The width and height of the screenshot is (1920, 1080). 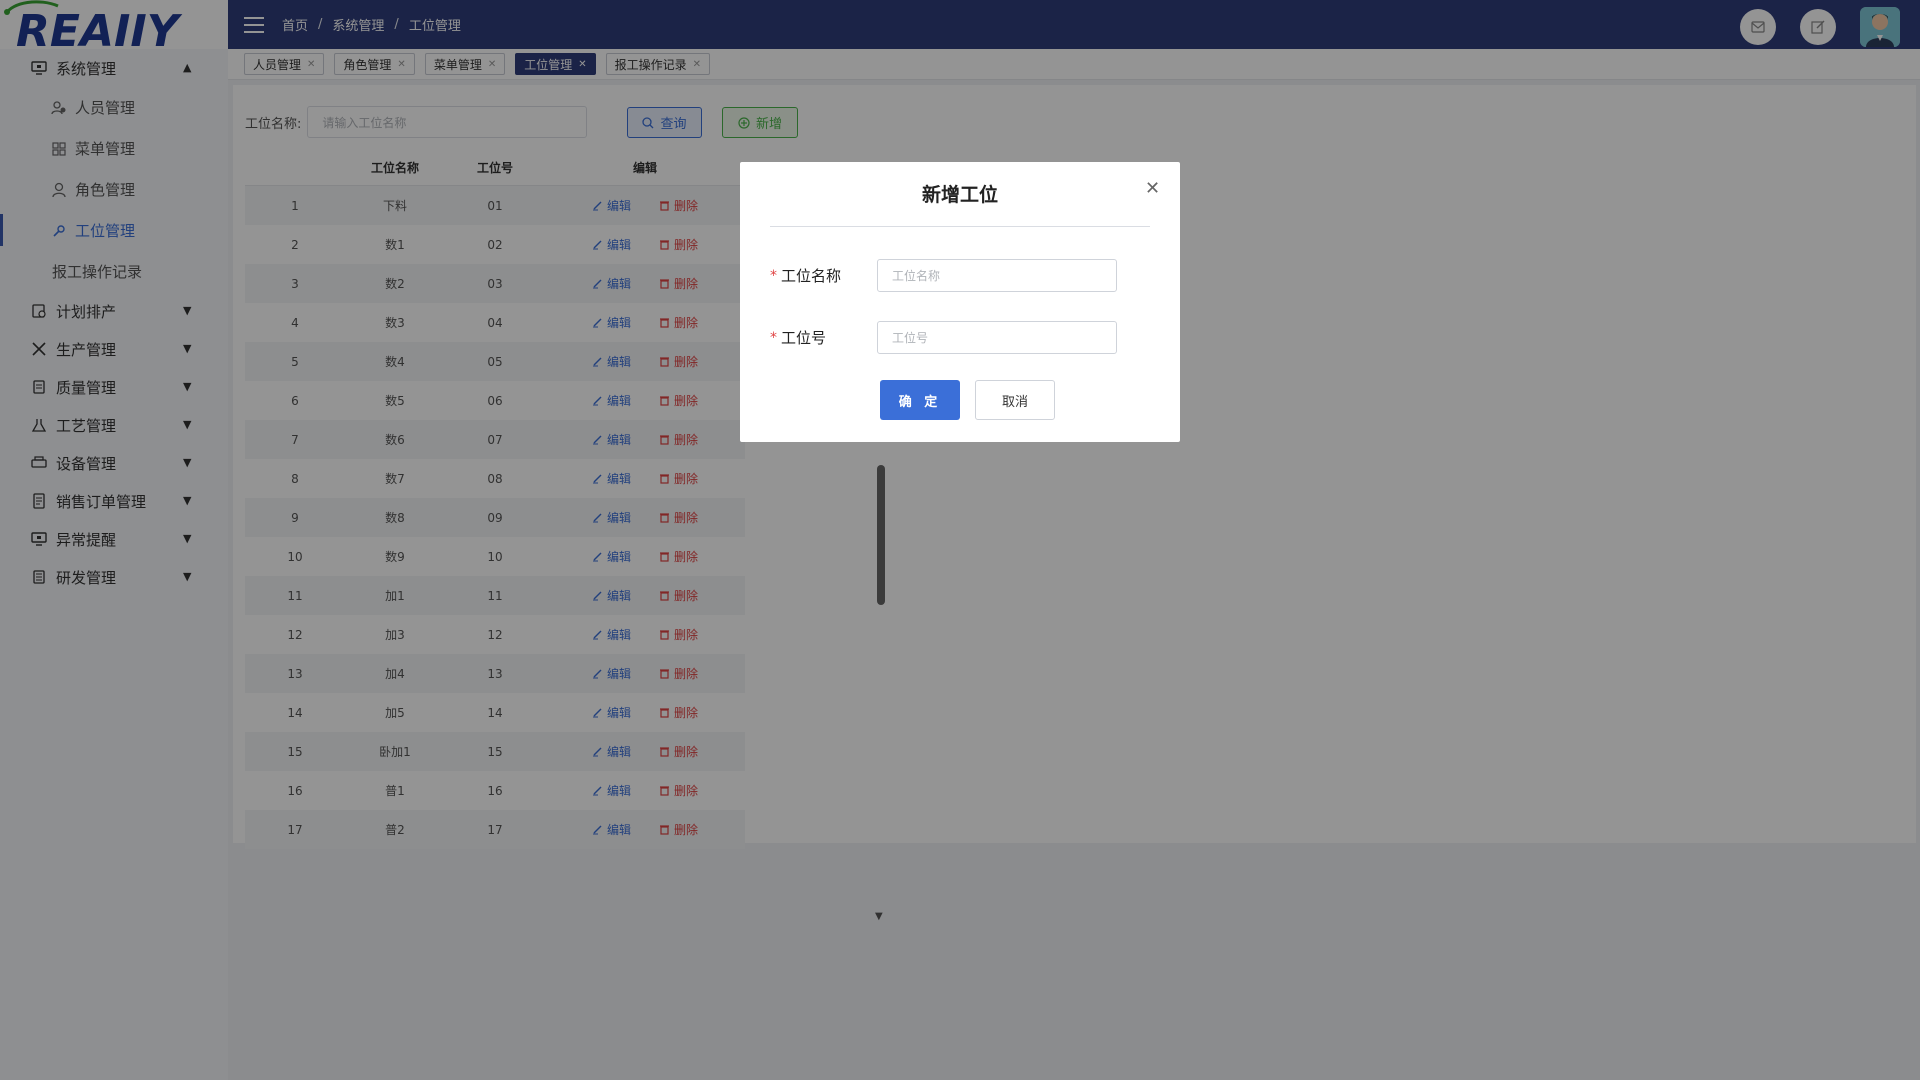 What do you see at coordinates (960, 302) in the screenshot?
I see `add-station-dialog: 新增工位 ✕ * 工位名称 工位名称 * 工位号 工位号 确 定 取消` at bounding box center [960, 302].